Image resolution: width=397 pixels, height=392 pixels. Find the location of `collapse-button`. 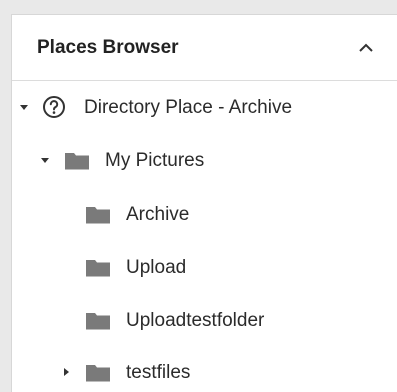

collapse-button is located at coordinates (366, 48).